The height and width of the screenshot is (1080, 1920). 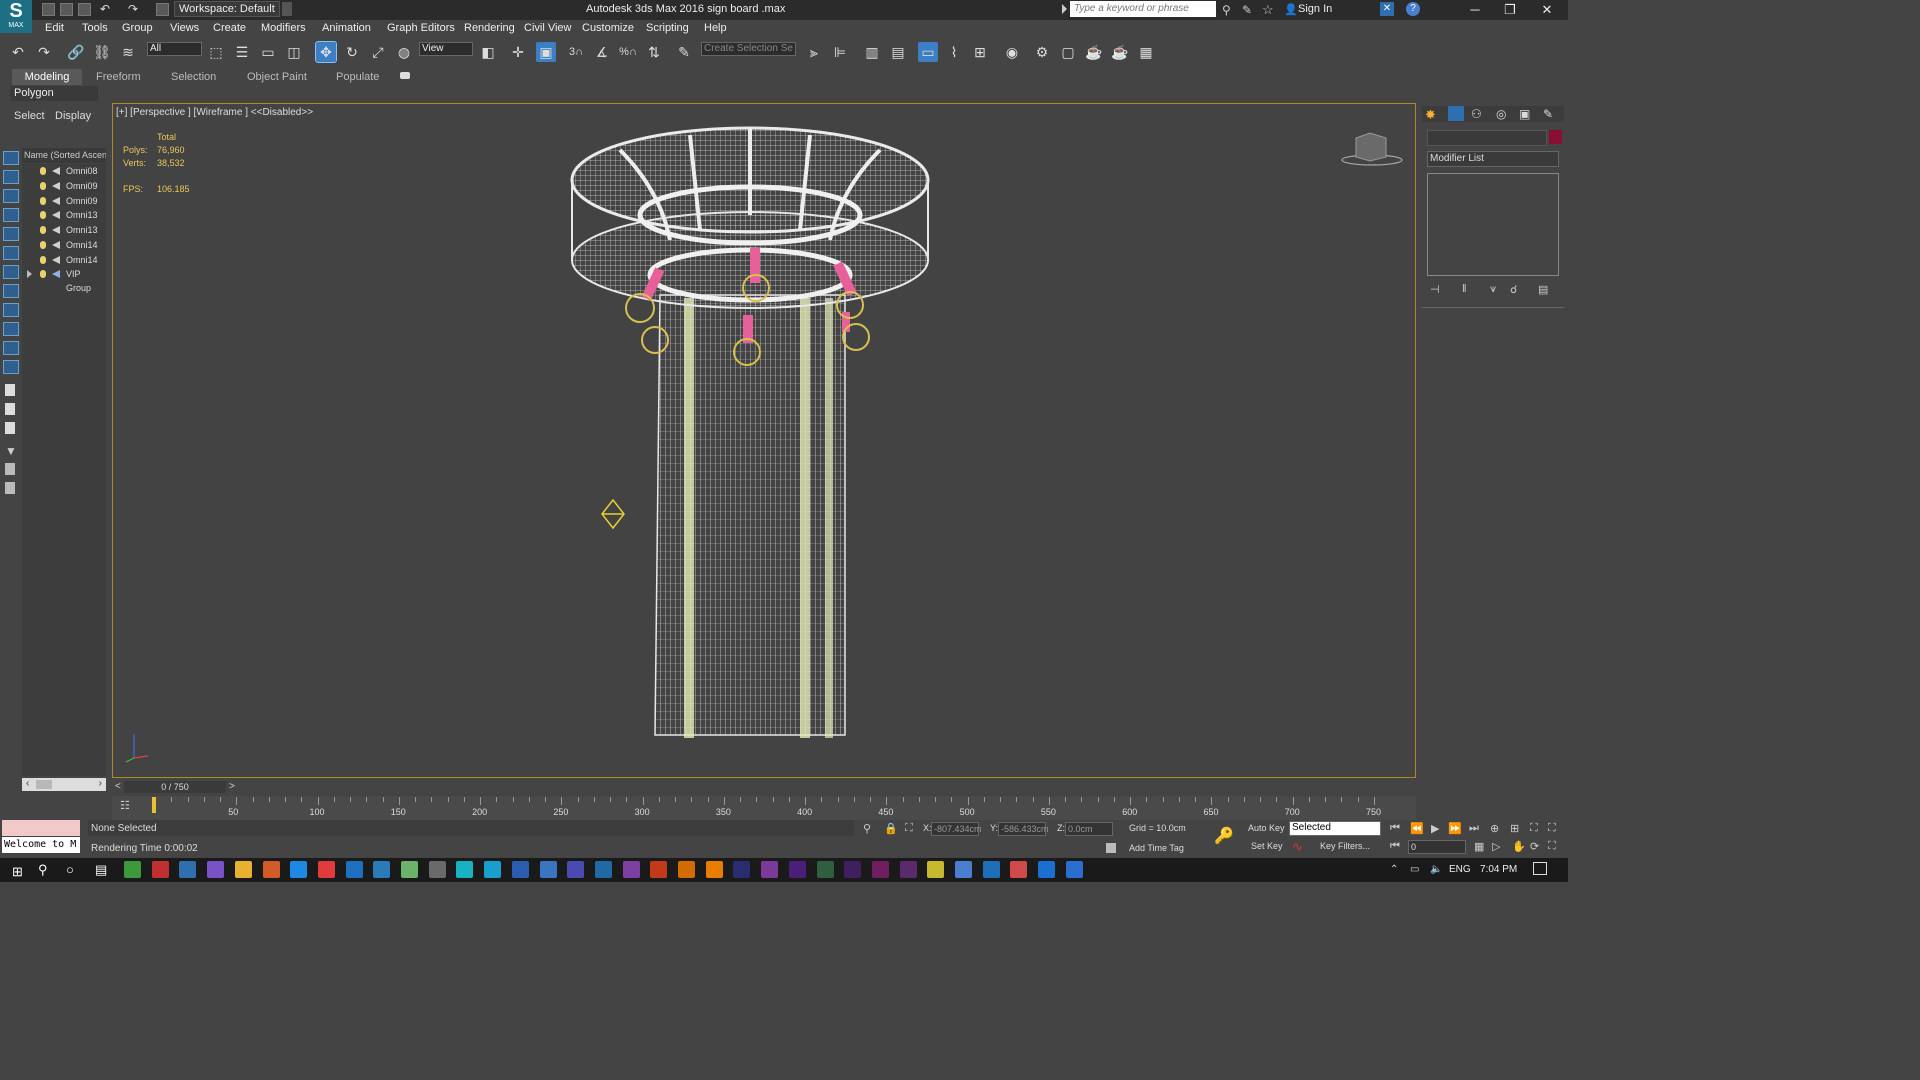 What do you see at coordinates (1266, 828) in the screenshot?
I see `auto-key-button: Auto Key` at bounding box center [1266, 828].